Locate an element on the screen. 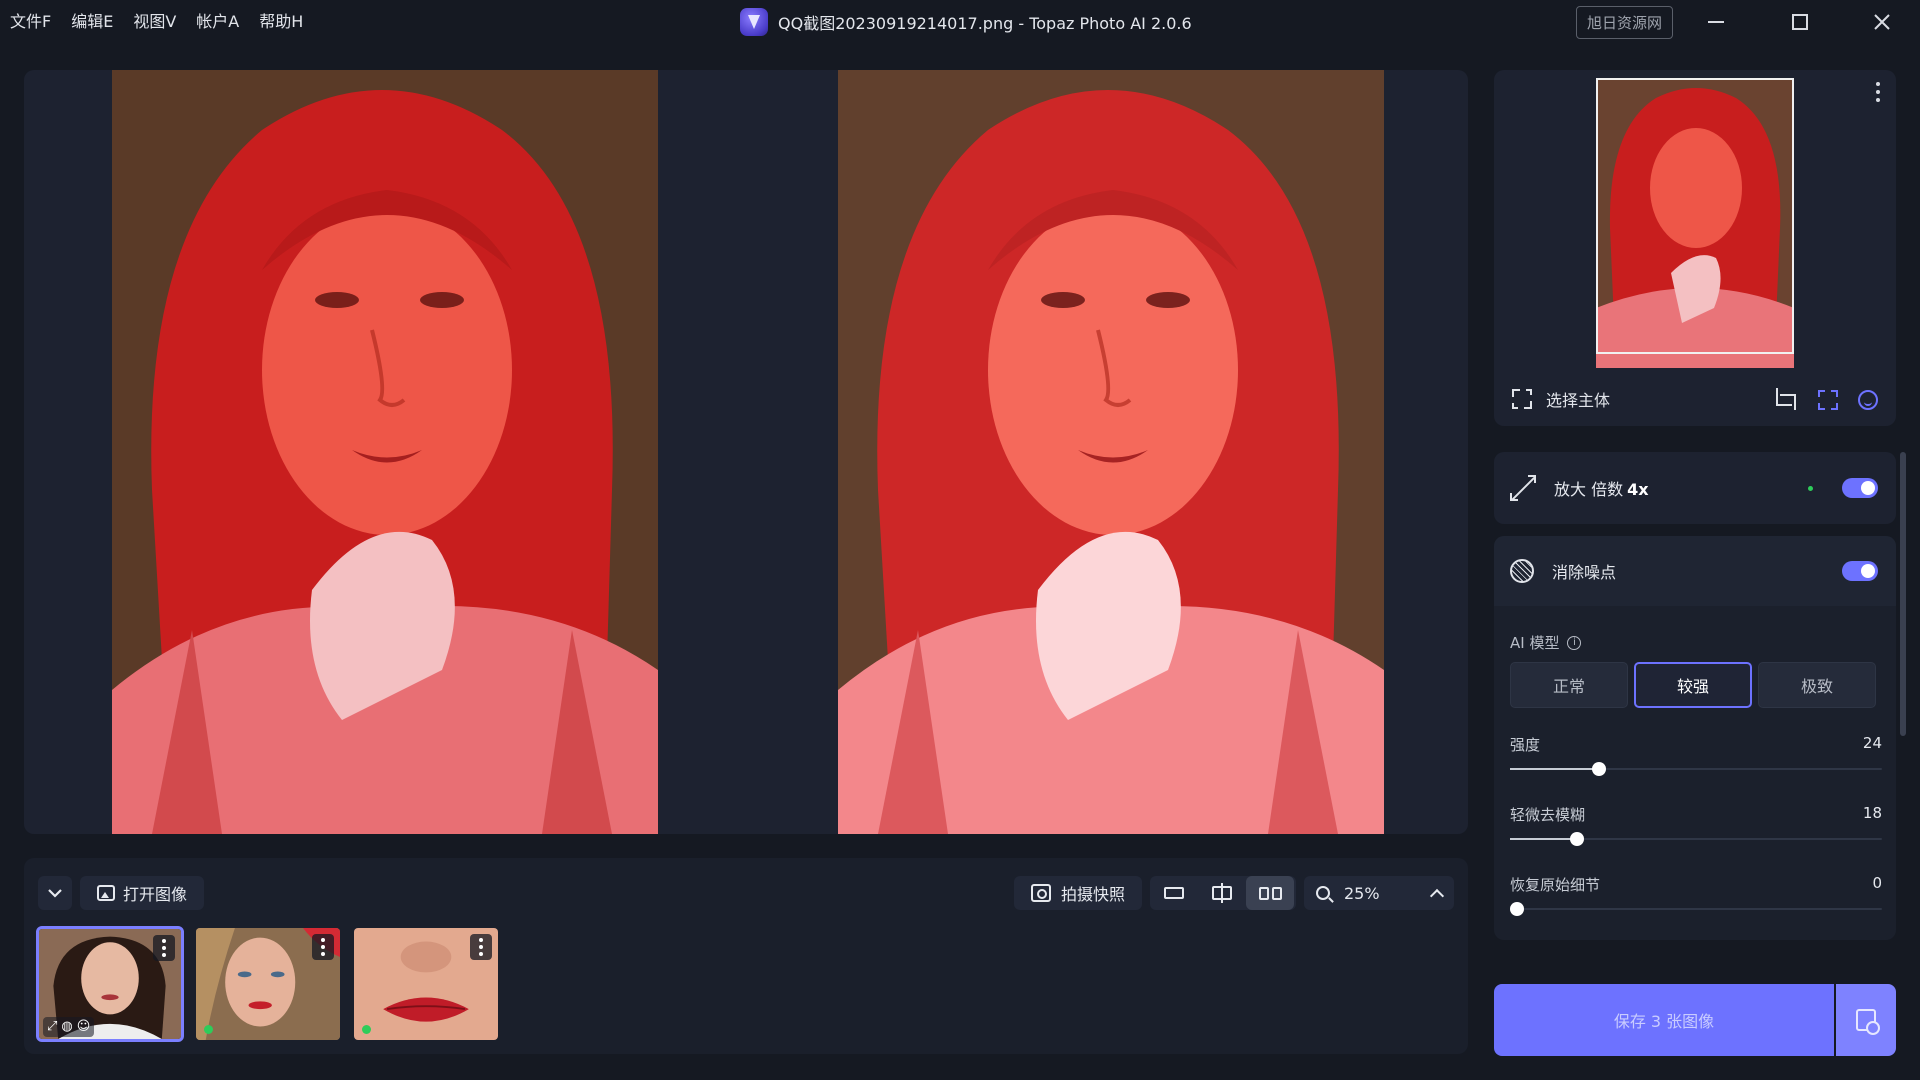 This screenshot has height=1080, width=1920. split-view-button is located at coordinates (1222, 893).